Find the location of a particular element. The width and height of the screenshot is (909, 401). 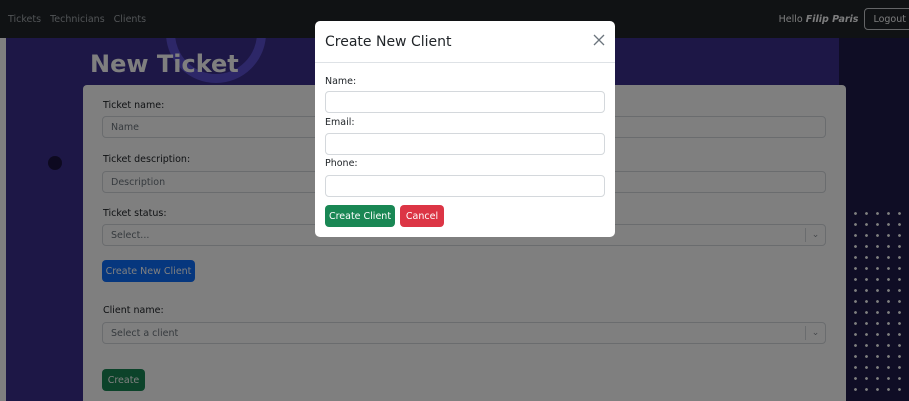

create-client-button: Create Client is located at coordinates (360, 216).